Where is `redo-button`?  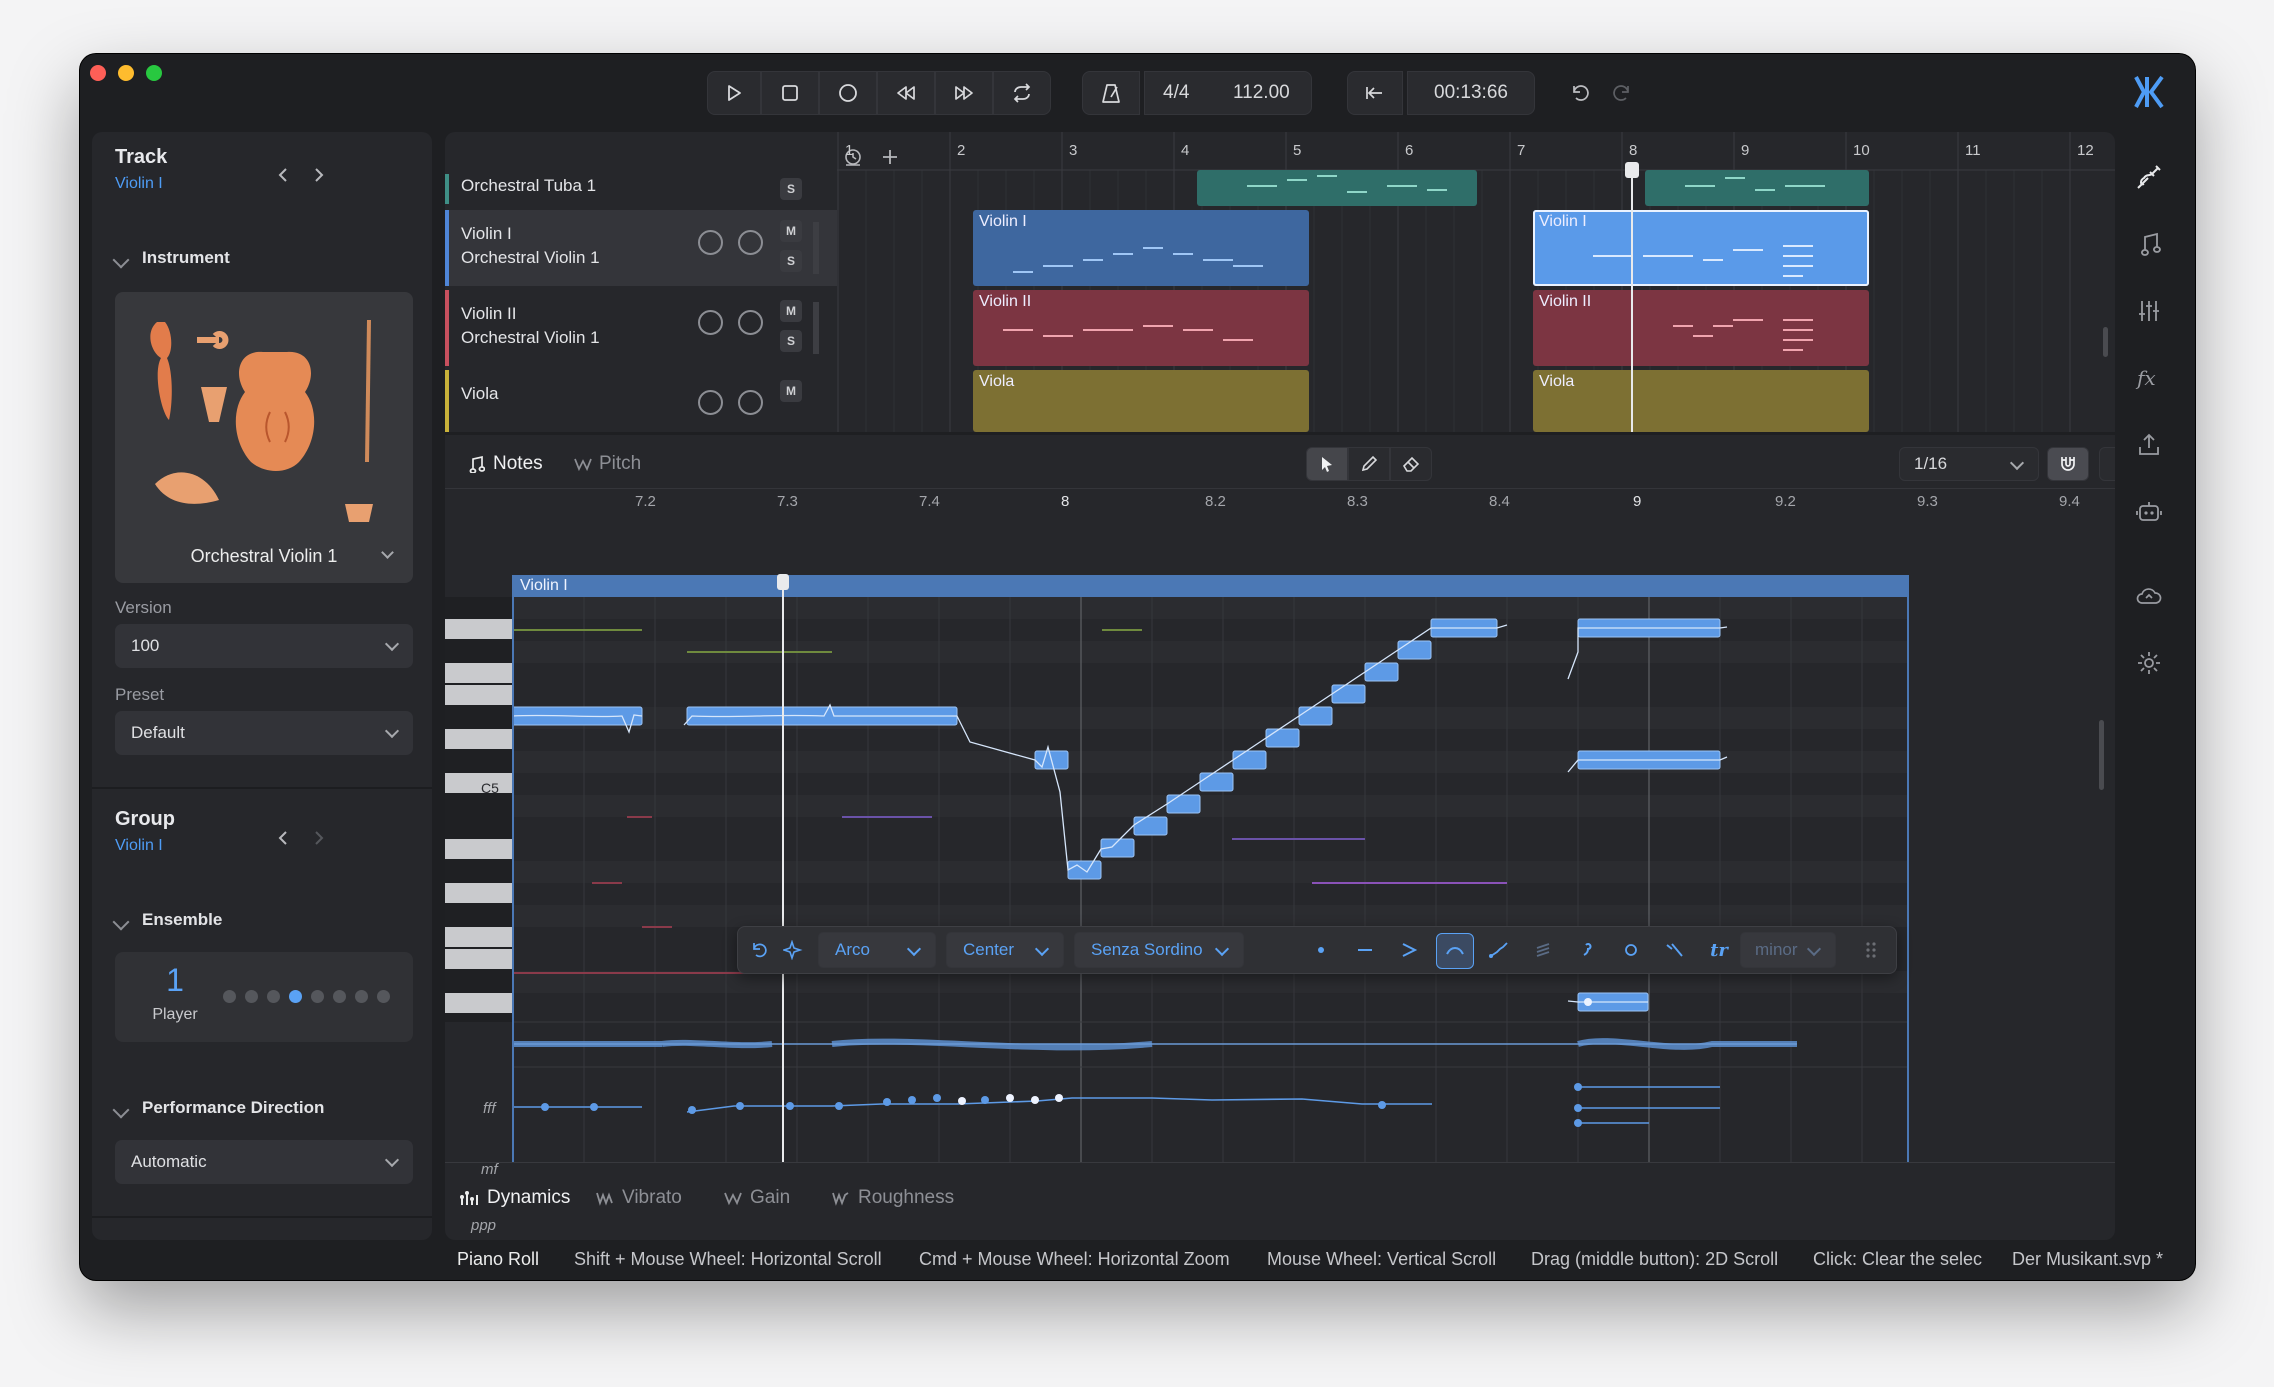 redo-button is located at coordinates (1622, 93).